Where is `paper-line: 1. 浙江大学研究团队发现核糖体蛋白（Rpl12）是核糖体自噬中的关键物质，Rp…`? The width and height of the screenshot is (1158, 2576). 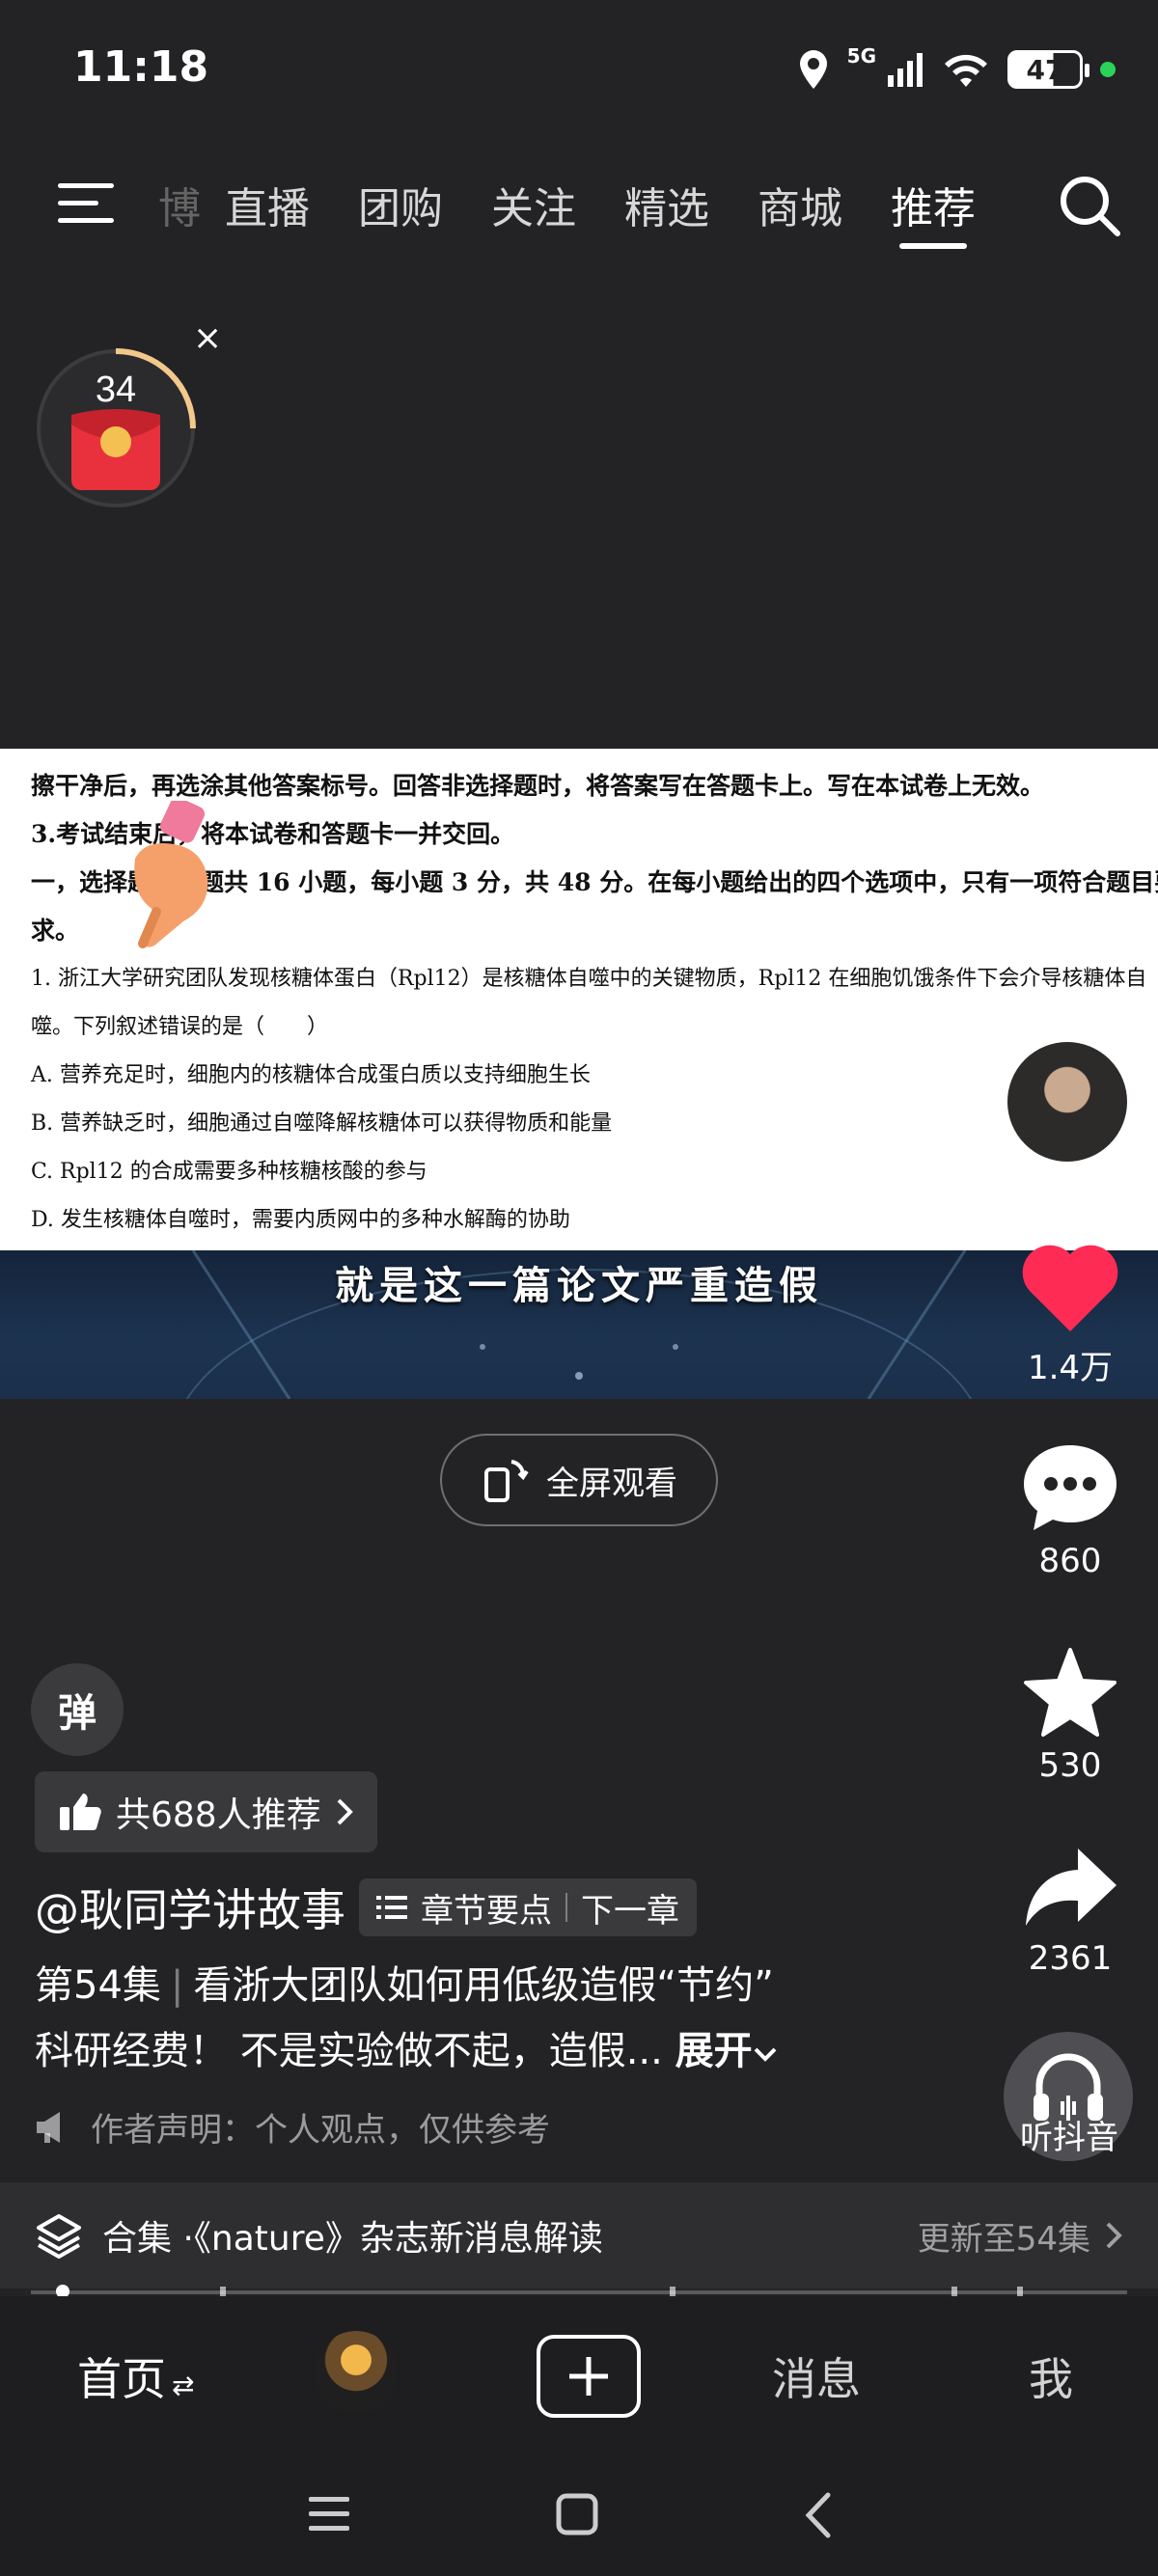 paper-line: 1. 浙江大学研究团队发现核糖体蛋白（Rpl12）是核糖体自噬中的关键物质，Rp… is located at coordinates (589, 979).